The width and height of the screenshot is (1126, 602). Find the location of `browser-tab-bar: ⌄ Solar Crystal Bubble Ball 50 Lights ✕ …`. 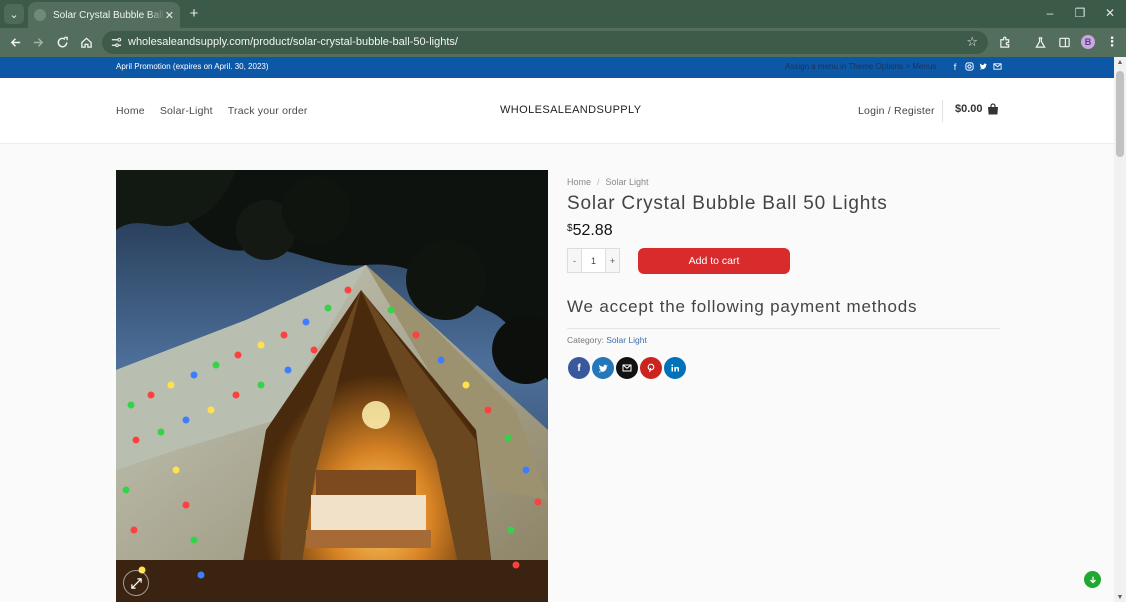

browser-tab-bar: ⌄ Solar Crystal Bubble Ball 50 Lights ✕ … is located at coordinates (563, 14).